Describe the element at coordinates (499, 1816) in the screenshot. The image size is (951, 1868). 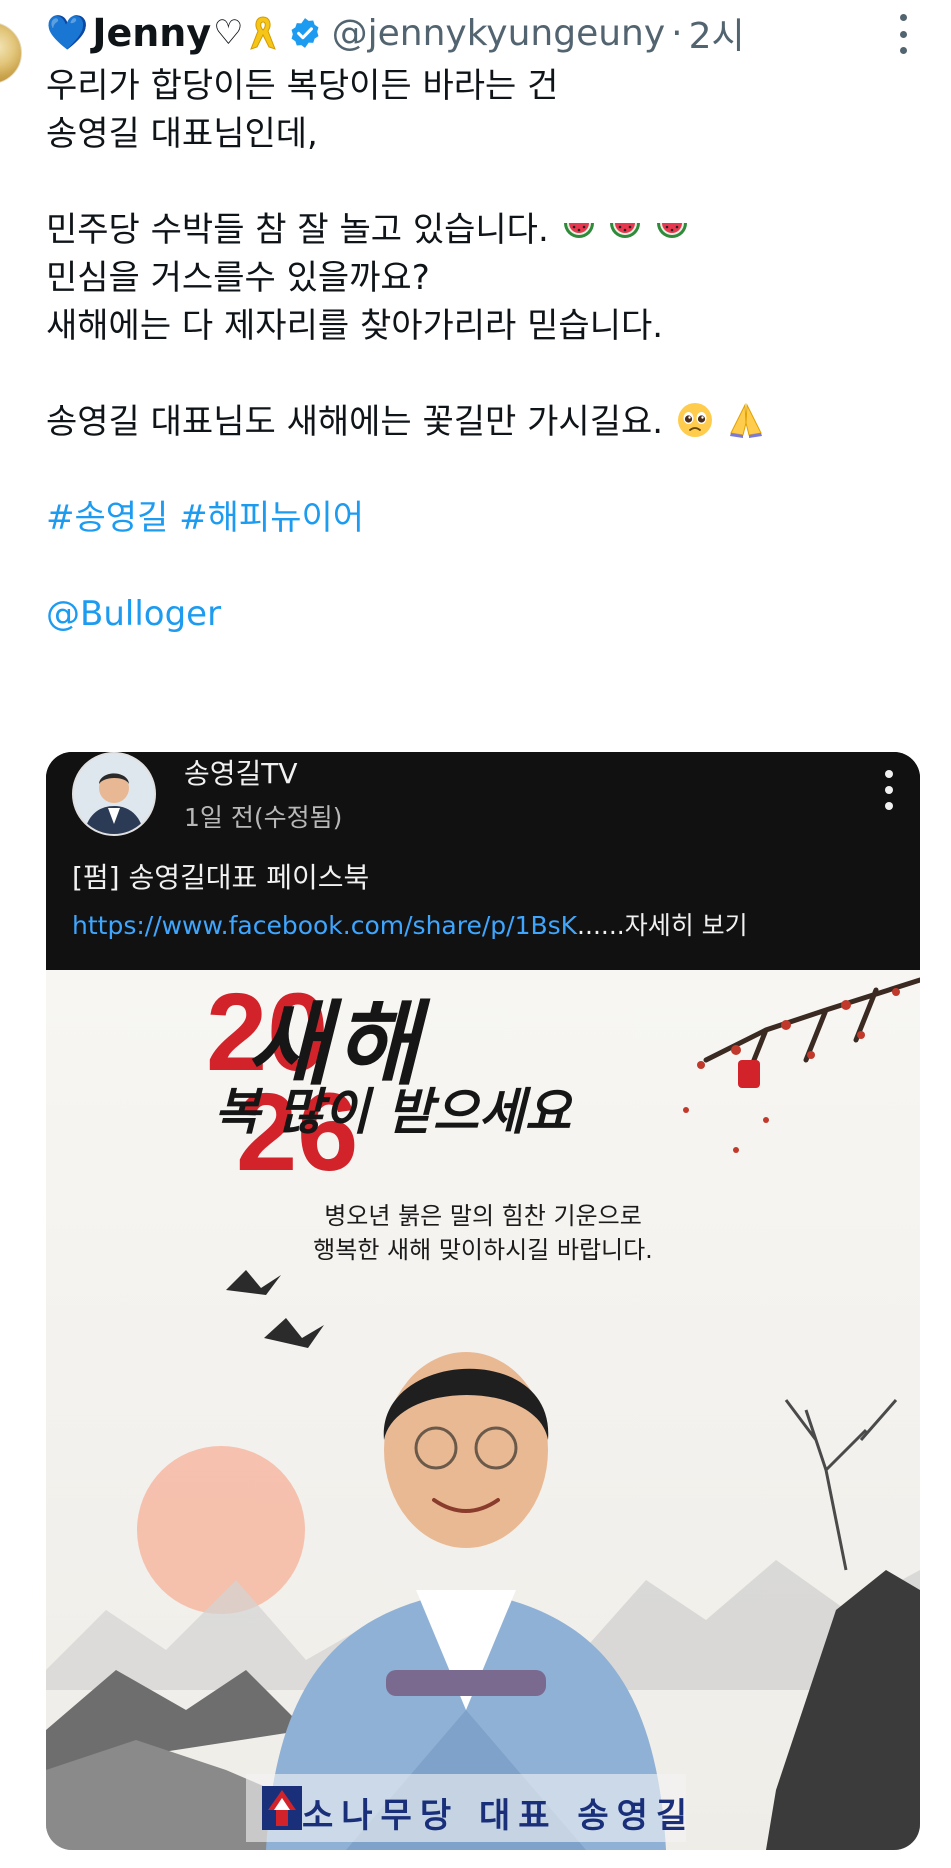
I see `party-banner: 소나무당 대표 송영길` at that location.